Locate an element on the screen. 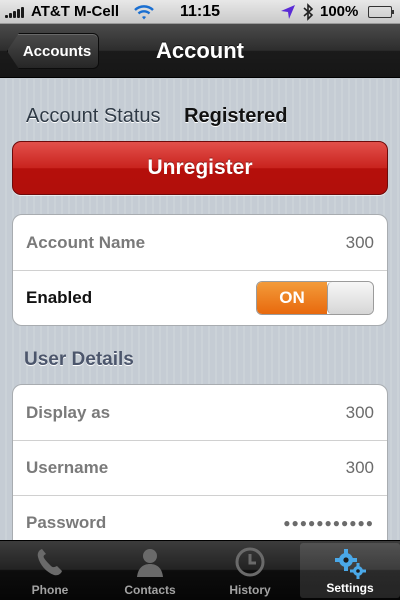  username-row: Username 300 is located at coordinates (200, 467).